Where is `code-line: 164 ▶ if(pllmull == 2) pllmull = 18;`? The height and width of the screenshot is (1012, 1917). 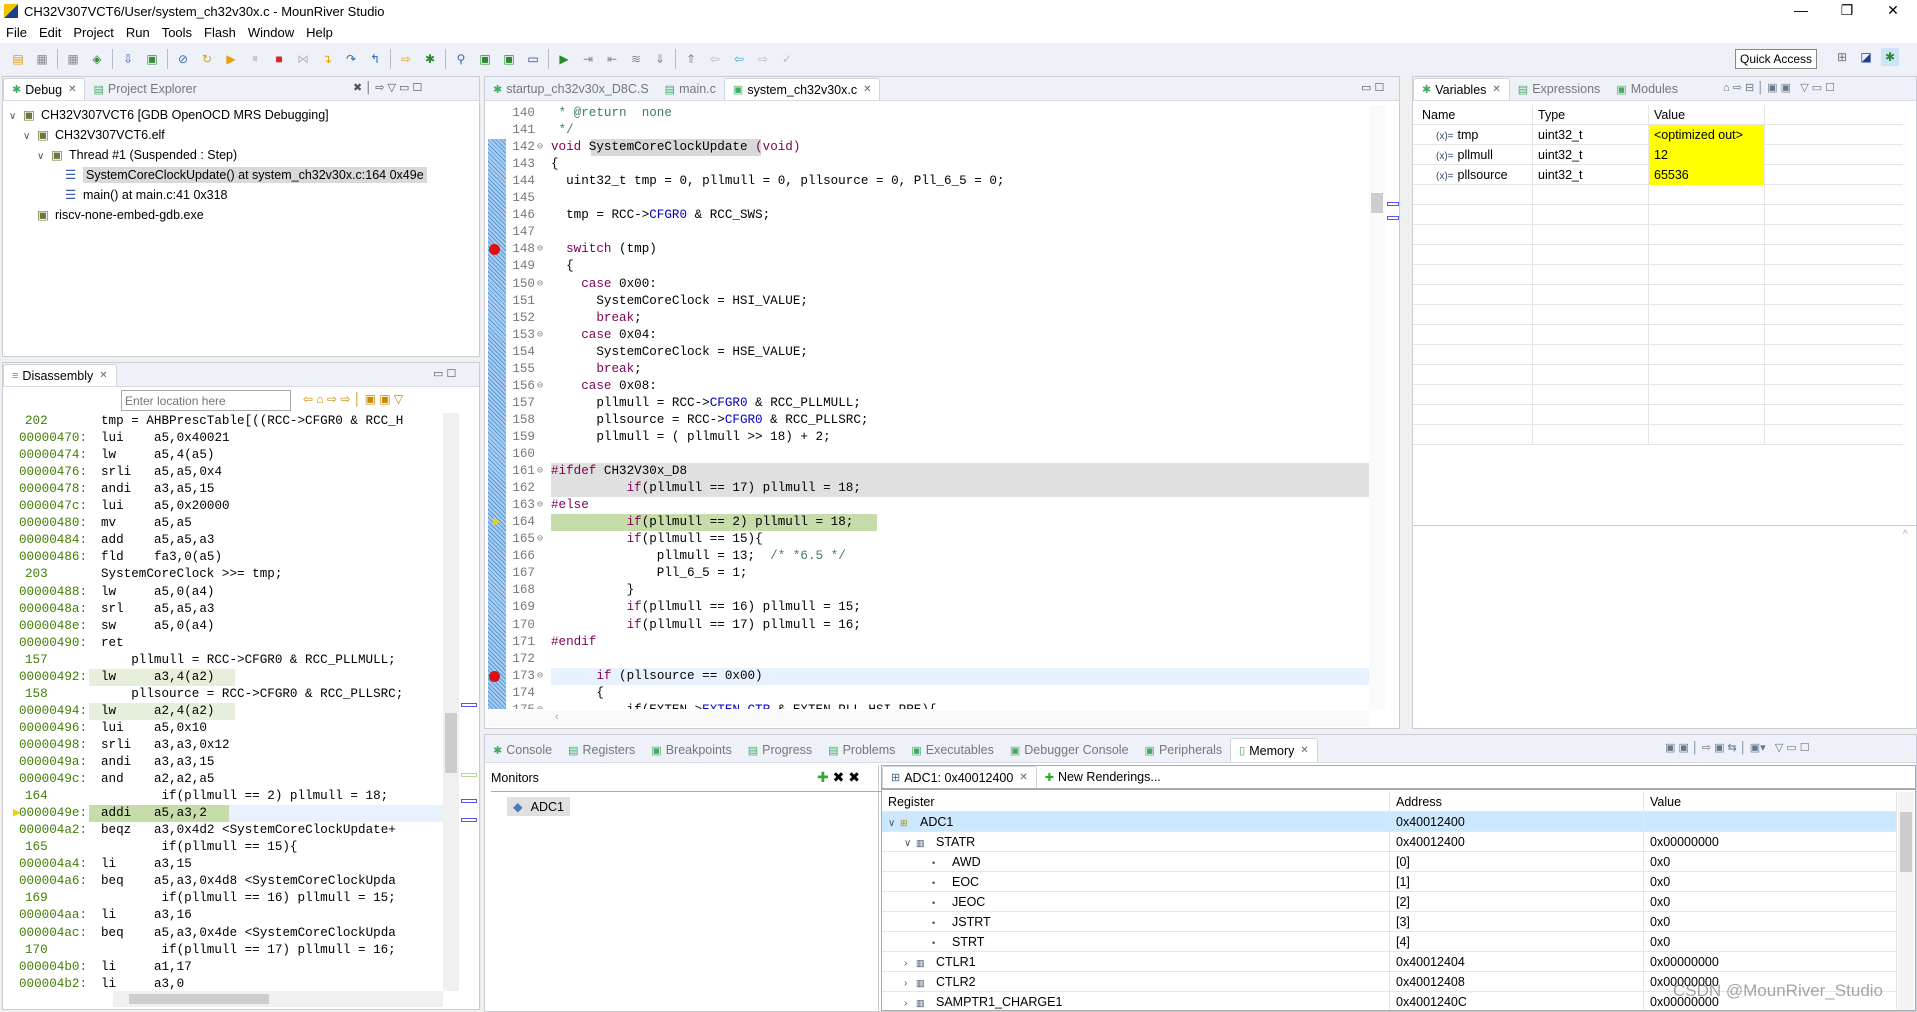 code-line: 164 ▶ if(pllmull == 2) pllmull = 18; is located at coordinates (927, 523).